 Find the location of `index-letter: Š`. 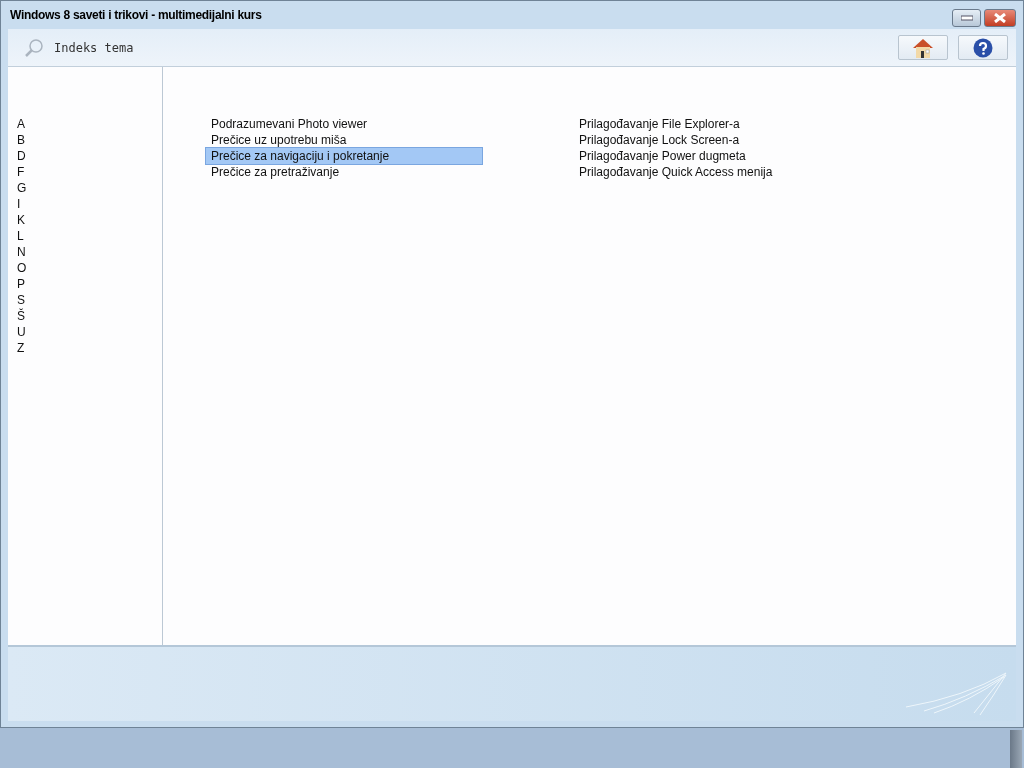

index-letter: Š is located at coordinates (89, 316).